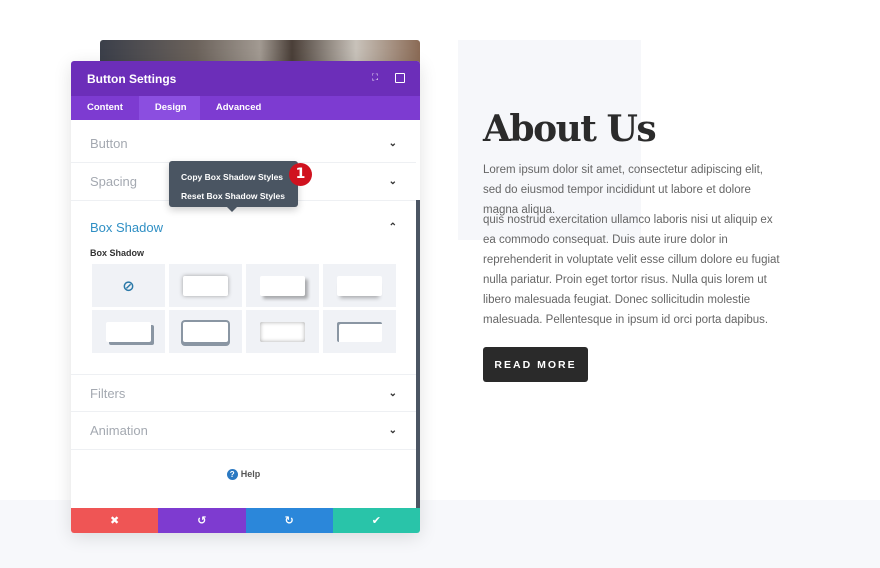  I want to click on redo-icon: ↻, so click(289, 520).